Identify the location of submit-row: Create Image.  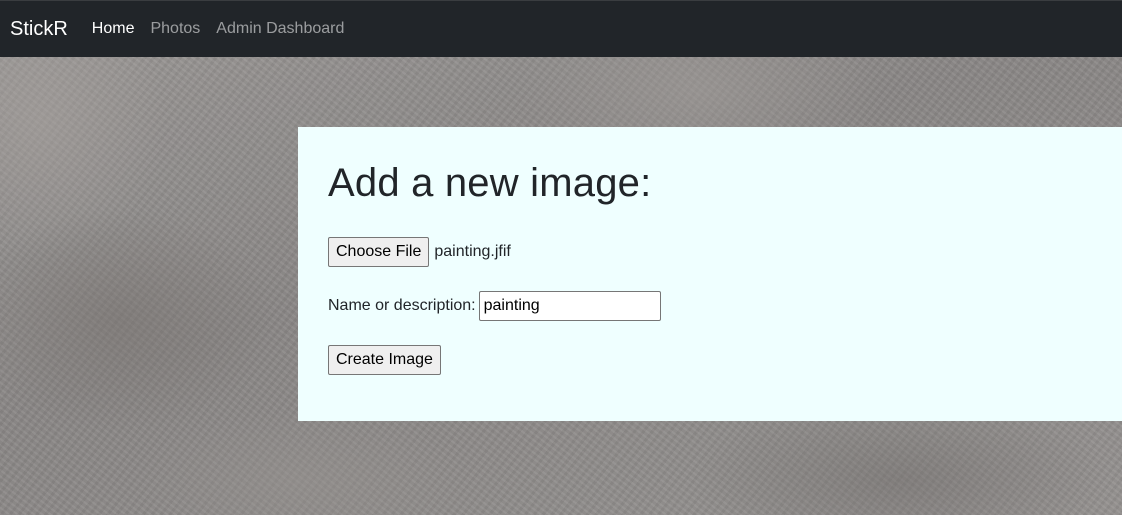
(384, 360).